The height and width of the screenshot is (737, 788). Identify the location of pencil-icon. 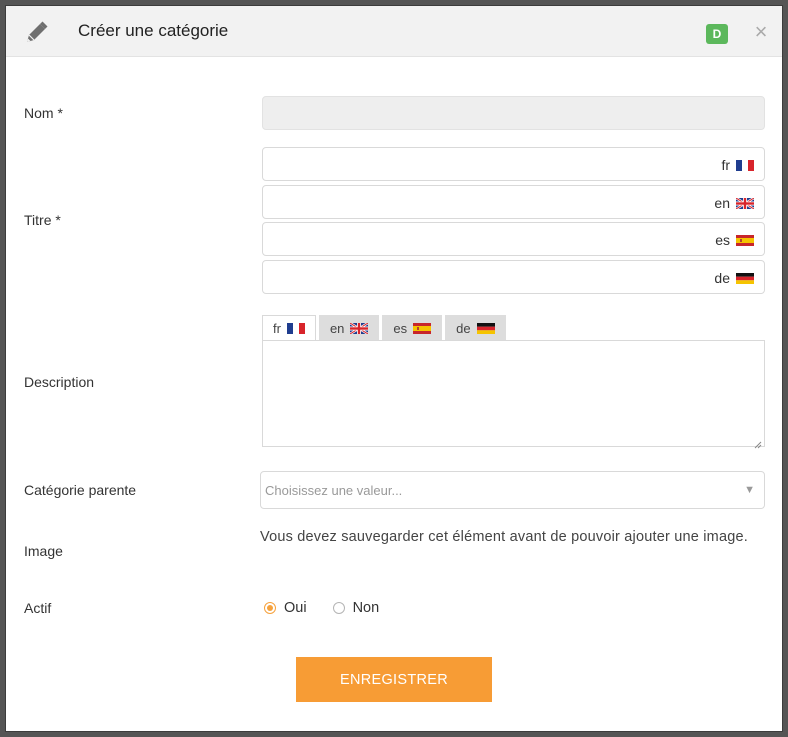
(36, 33).